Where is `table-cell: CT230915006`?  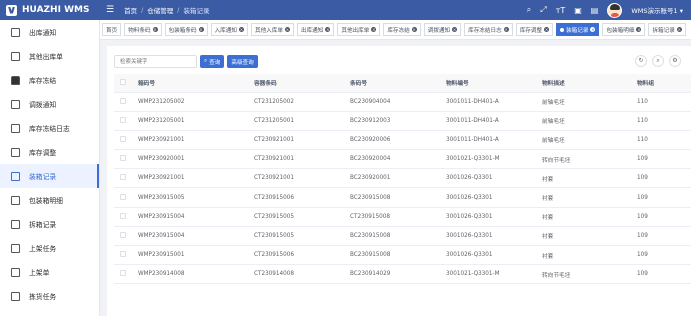 table-cell: CT230915006 is located at coordinates (296, 197).